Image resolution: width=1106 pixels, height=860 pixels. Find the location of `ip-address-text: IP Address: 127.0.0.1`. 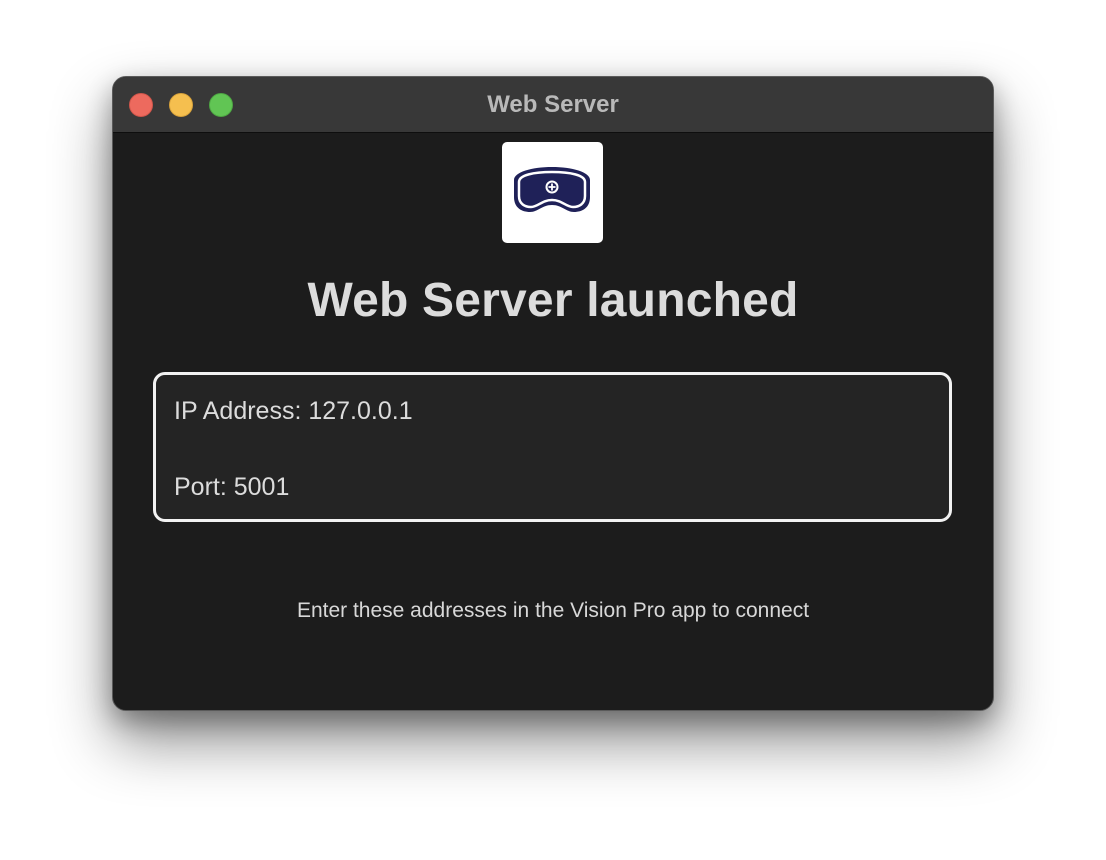

ip-address-text: IP Address: 127.0.0.1 is located at coordinates (293, 411).